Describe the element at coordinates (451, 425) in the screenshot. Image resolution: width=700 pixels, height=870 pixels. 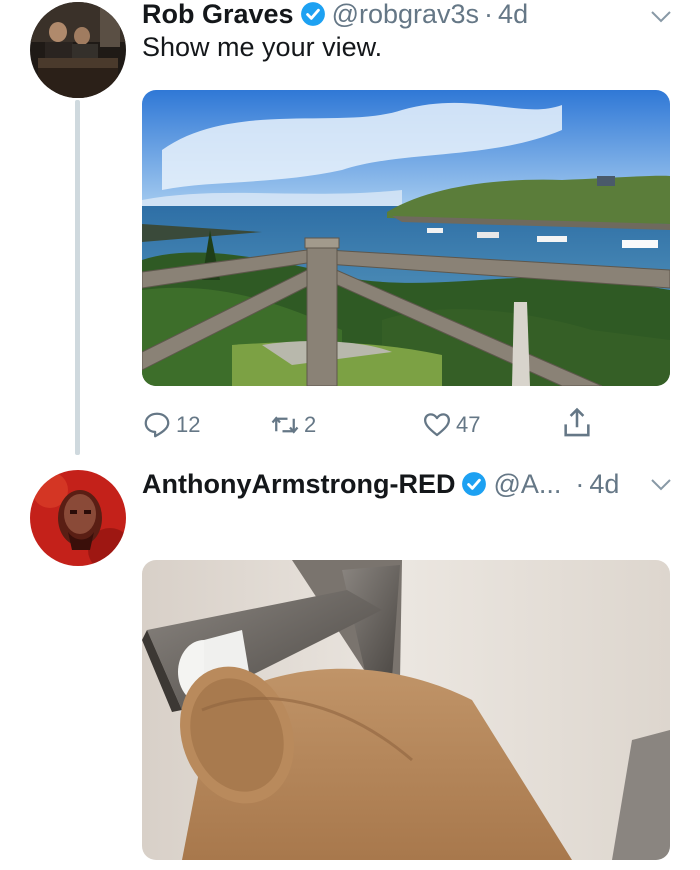
I see `like-button: 47` at that location.